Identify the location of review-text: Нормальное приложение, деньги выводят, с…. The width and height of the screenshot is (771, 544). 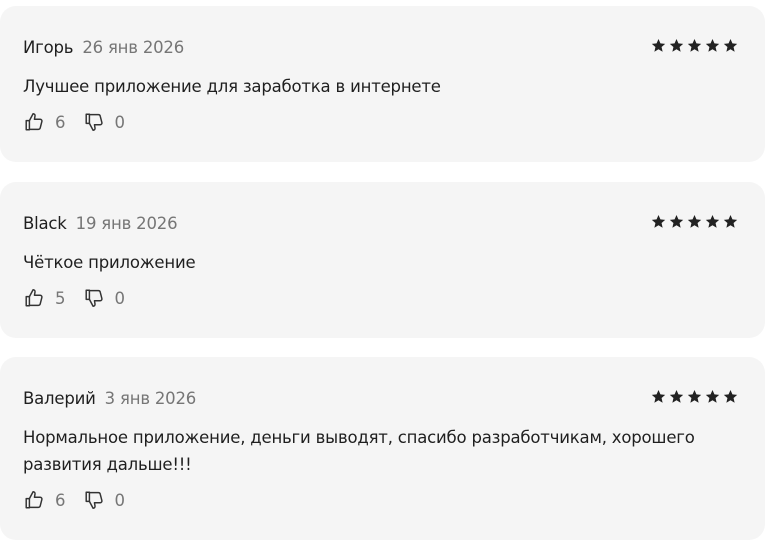
(359, 451).